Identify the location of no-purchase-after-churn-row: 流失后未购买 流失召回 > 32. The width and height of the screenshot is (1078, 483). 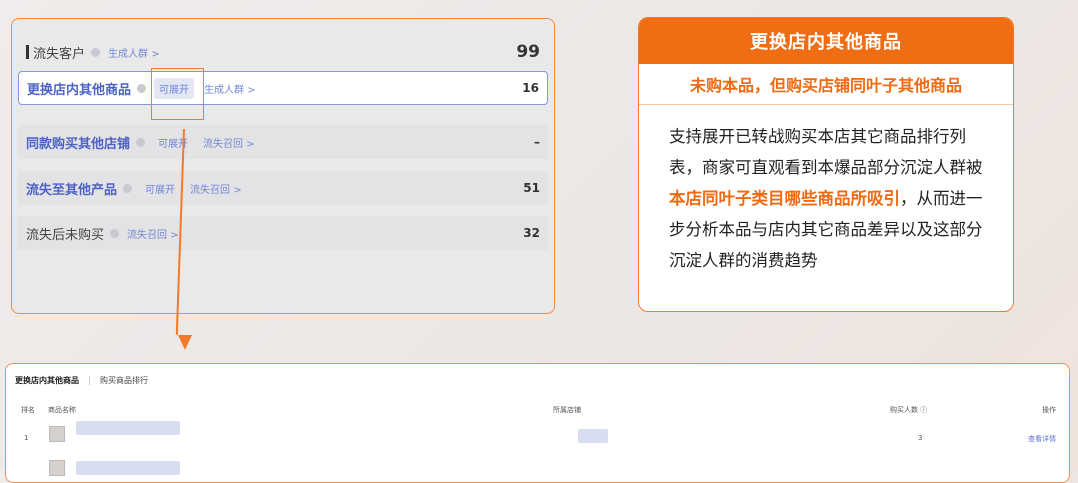
(283, 233).